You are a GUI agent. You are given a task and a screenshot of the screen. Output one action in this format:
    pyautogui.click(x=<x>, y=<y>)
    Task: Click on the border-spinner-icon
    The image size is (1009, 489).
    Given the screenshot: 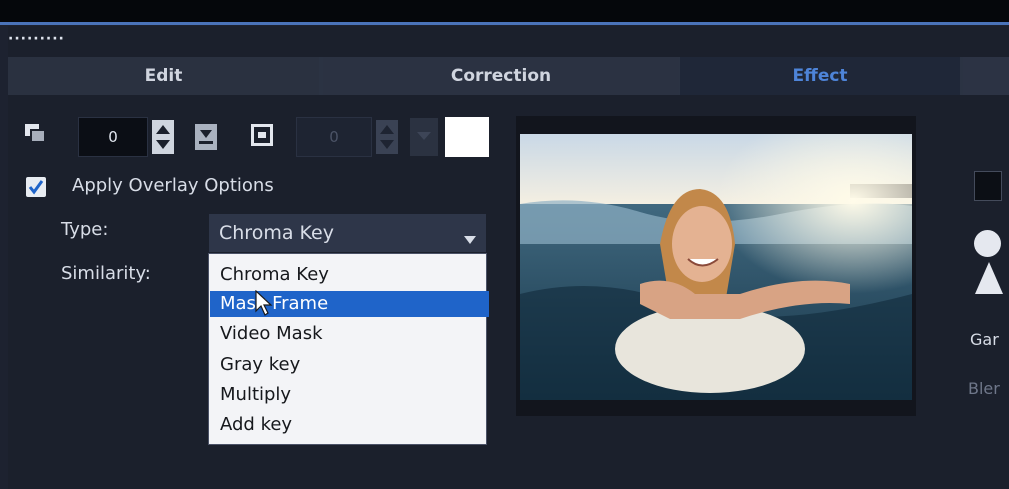 What is the action you would take?
    pyautogui.click(x=387, y=139)
    